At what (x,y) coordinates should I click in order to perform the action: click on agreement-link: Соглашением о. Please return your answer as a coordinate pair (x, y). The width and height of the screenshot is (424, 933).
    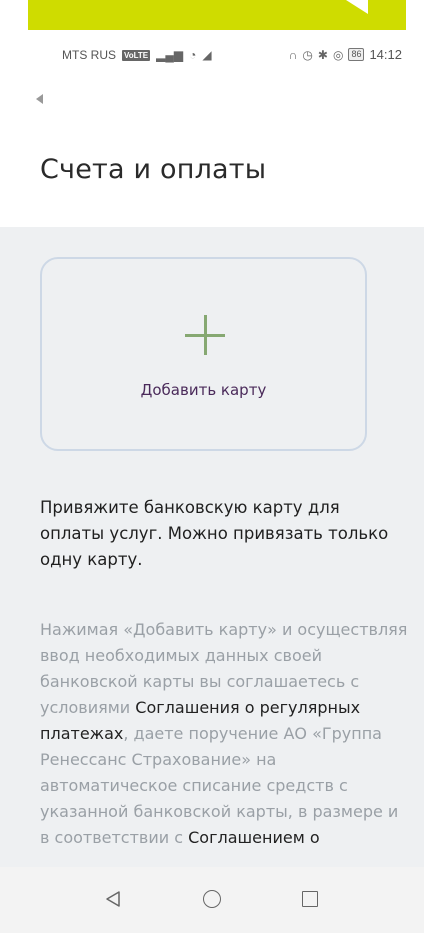
    Looking at the image, I should click on (254, 837).